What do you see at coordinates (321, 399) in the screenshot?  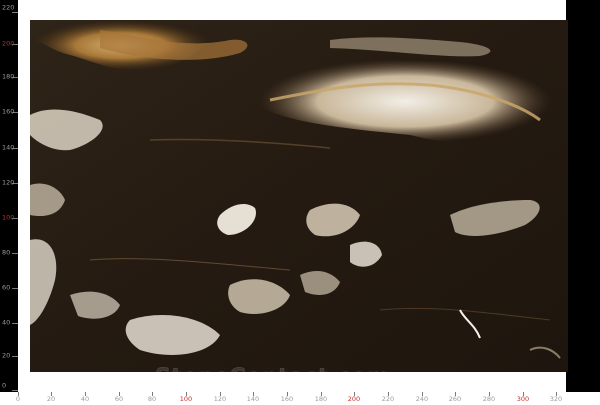 I see `bottom-ruler-label: 180` at bounding box center [321, 399].